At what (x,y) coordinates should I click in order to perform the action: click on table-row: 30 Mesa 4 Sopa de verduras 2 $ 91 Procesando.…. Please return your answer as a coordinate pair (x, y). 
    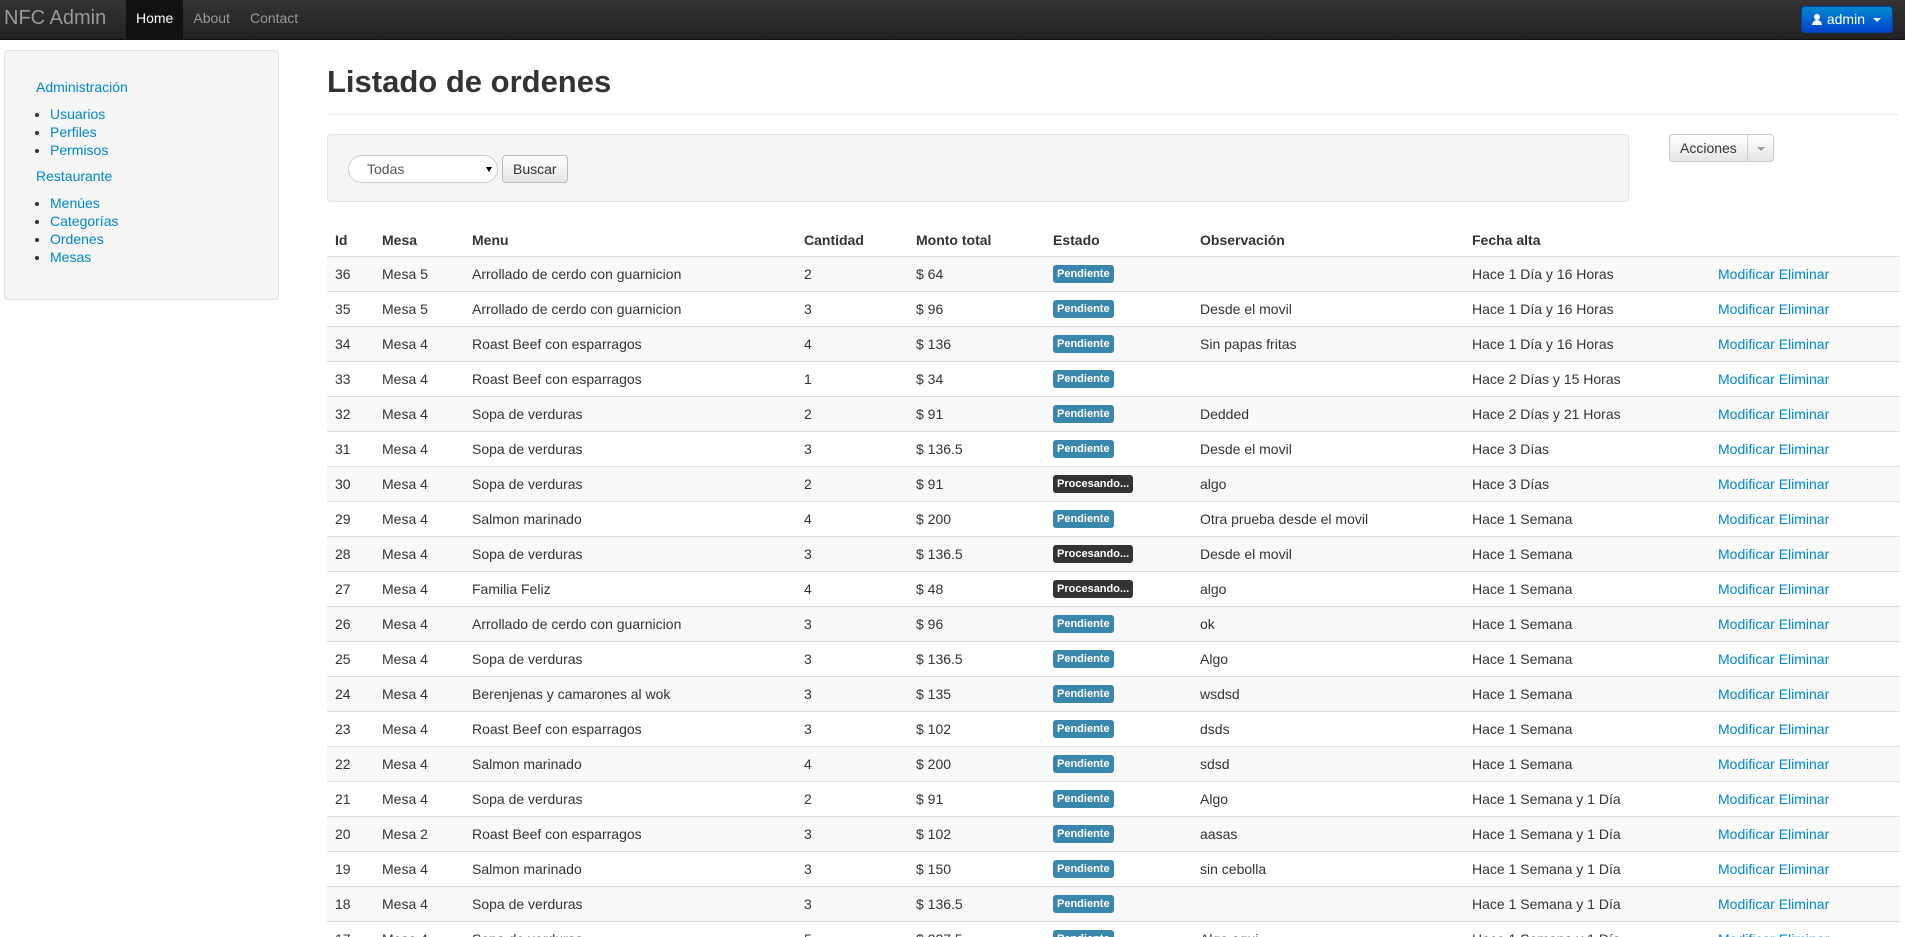
    Looking at the image, I should click on (1113, 483).